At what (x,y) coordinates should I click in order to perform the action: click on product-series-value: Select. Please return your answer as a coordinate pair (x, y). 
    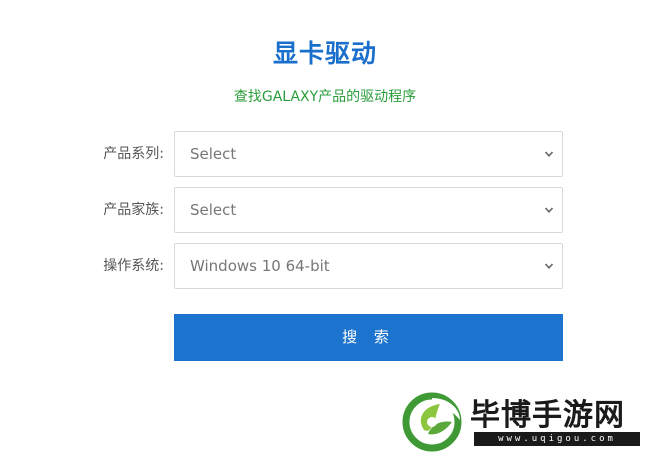
    Looking at the image, I should click on (213, 154).